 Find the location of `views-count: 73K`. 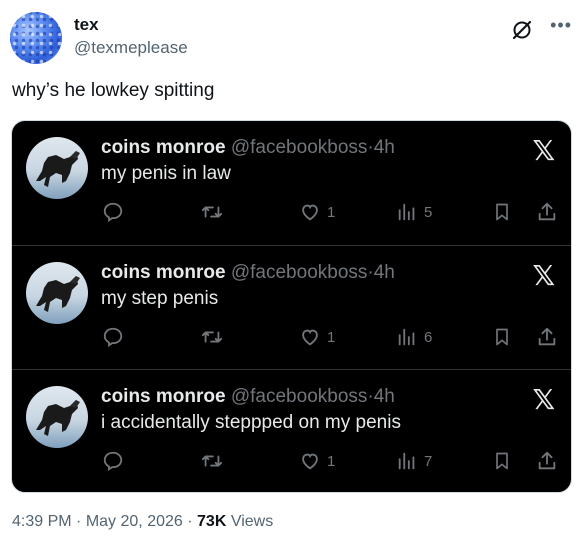

views-count: 73K is located at coordinates (212, 521).